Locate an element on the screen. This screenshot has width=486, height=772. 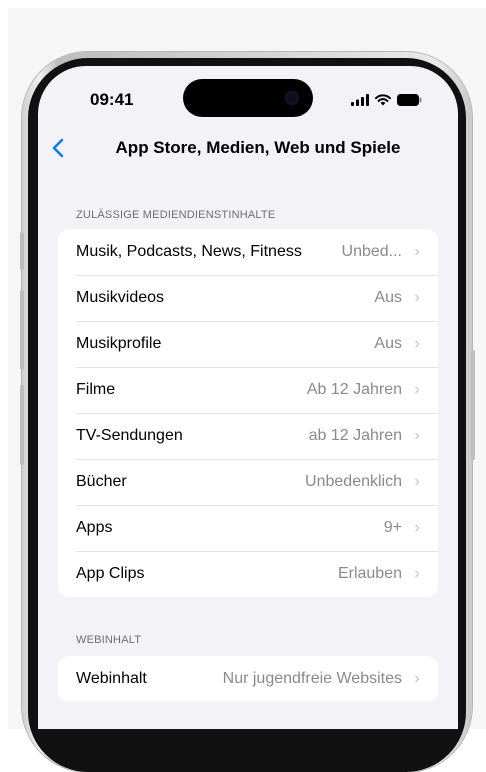
row-app-clips: App Clips Erlauben › is located at coordinates (248, 574).